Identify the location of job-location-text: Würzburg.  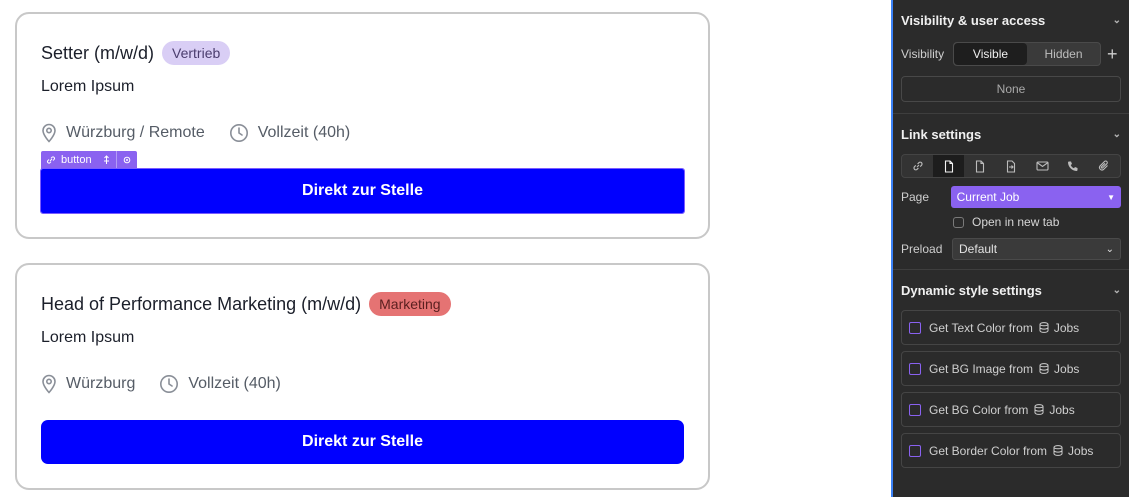
(101, 383).